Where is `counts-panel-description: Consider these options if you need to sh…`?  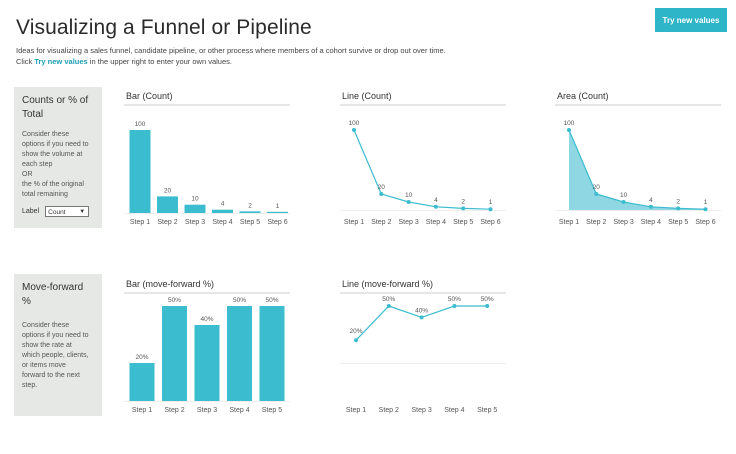 counts-panel-description: Consider these options if you need to sh… is located at coordinates (58, 165).